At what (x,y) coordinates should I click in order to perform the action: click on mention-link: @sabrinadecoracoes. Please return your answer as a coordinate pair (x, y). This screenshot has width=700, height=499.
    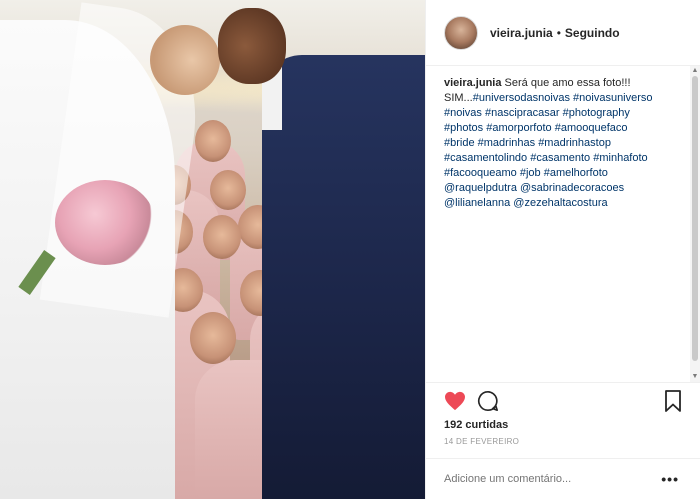
    Looking at the image, I should click on (572, 188).